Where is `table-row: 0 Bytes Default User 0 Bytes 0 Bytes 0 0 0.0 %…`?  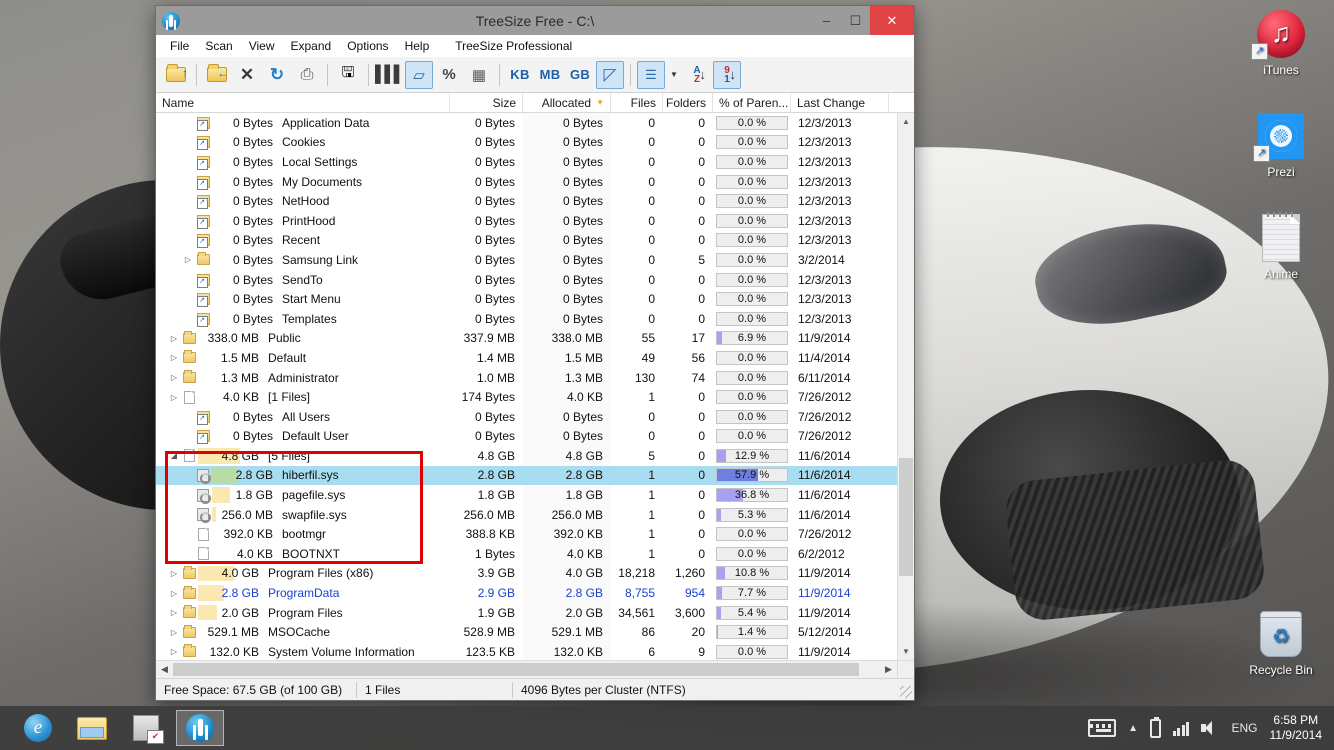 table-row: 0 Bytes Default User 0 Bytes 0 Bytes 0 0 0.0 %… is located at coordinates (526, 436).